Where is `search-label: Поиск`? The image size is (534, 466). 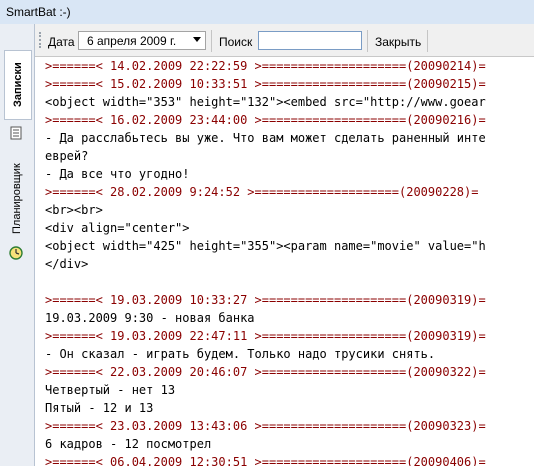 search-label: Поиск is located at coordinates (236, 42).